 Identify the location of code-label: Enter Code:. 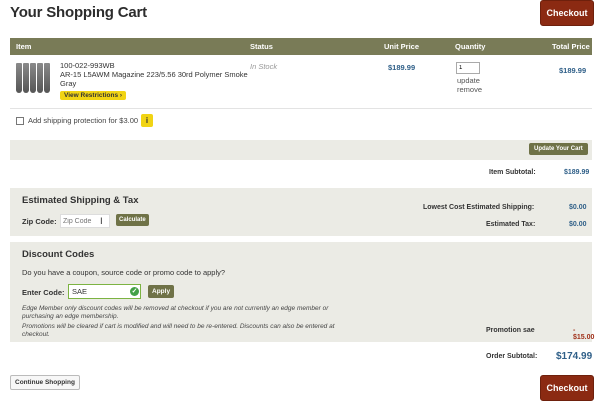
(43, 292).